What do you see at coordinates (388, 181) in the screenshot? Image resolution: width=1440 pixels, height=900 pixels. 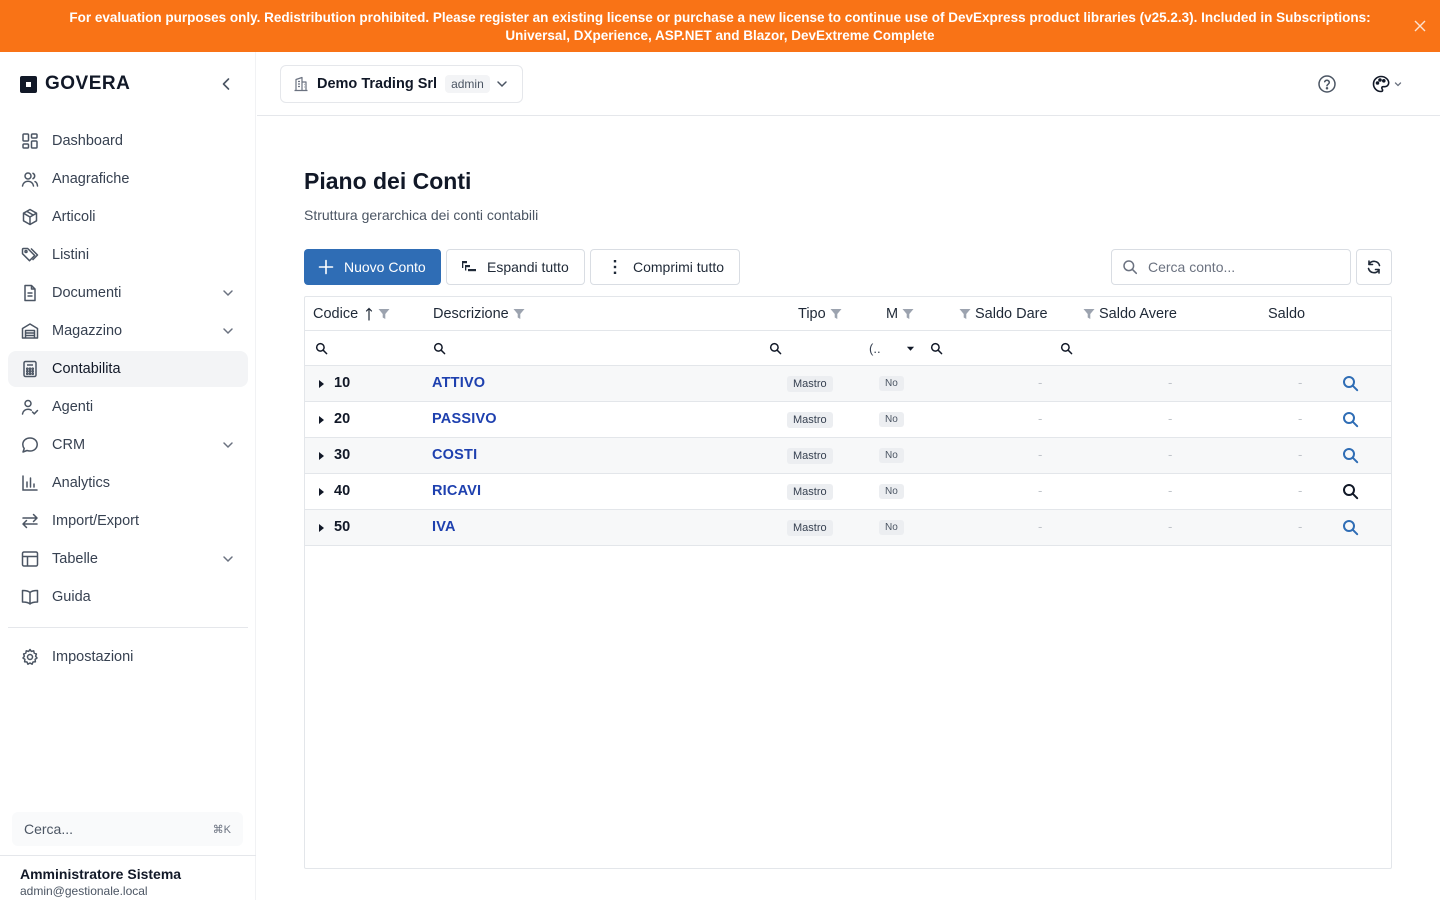 I see `page-title: Piano dei Conti` at bounding box center [388, 181].